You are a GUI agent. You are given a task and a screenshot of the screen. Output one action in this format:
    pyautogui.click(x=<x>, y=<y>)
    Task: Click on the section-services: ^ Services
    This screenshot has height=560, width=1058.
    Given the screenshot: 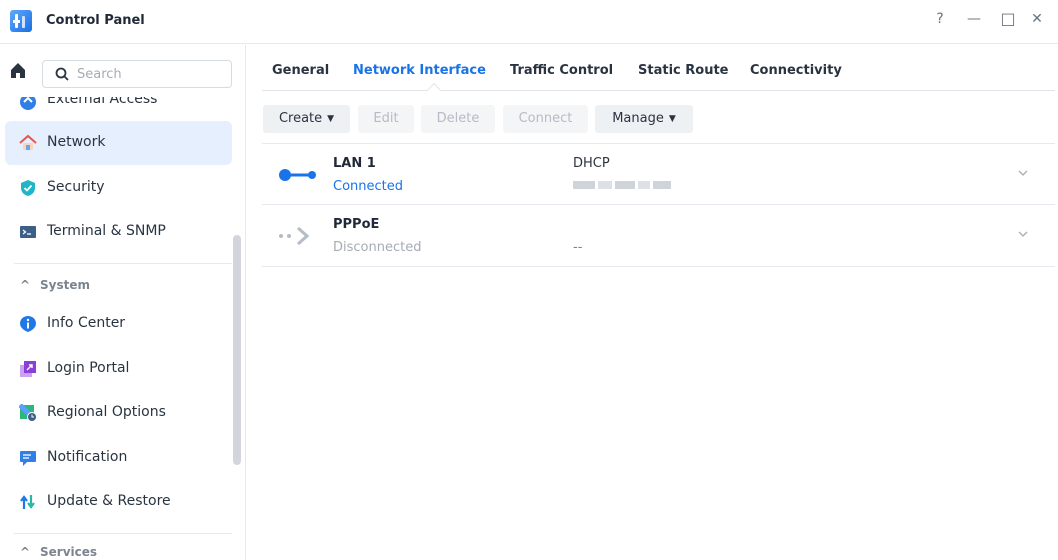 What is the action you would take?
    pyautogui.click(x=58, y=552)
    